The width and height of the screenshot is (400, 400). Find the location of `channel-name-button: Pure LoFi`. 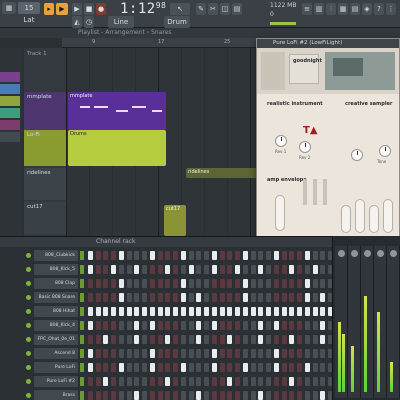

channel-name-button: Pure LoFi is located at coordinates (56, 367).